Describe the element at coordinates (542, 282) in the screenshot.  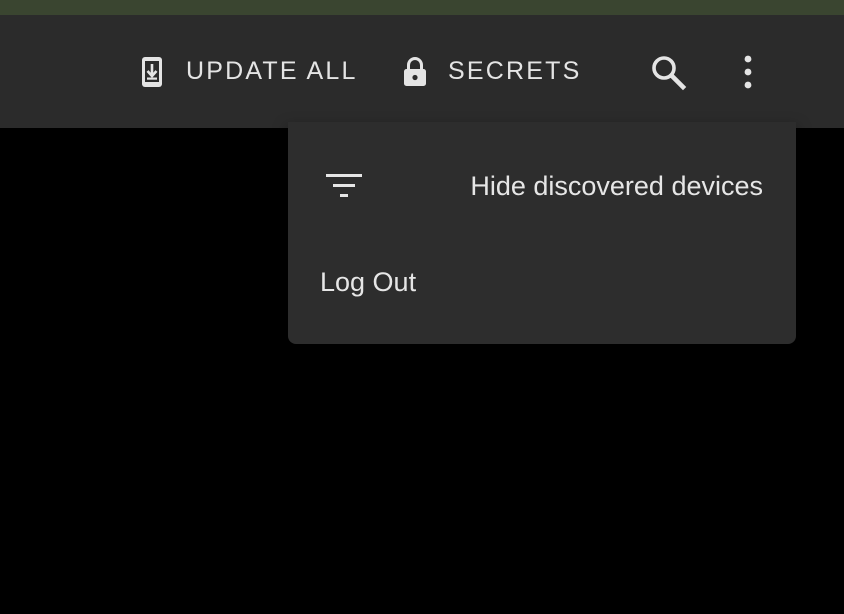
I see `menu-item-log-out: Log Out` at that location.